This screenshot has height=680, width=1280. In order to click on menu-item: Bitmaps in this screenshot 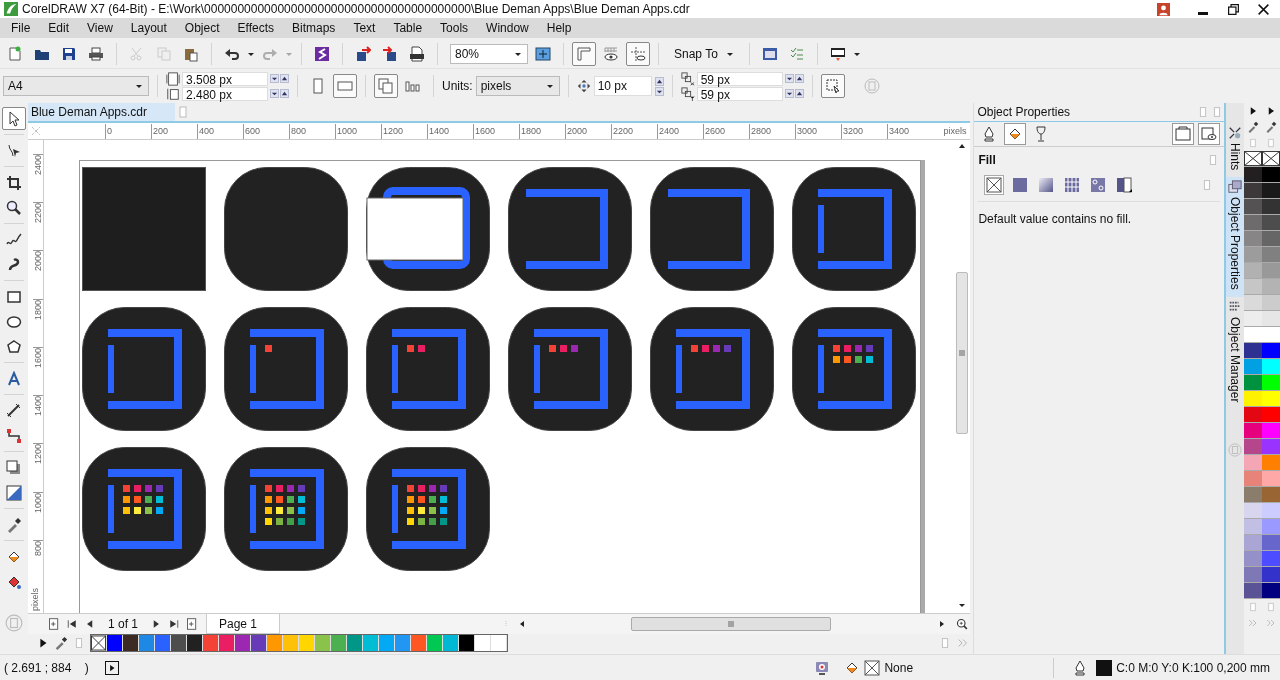, I will do `click(314, 28)`.